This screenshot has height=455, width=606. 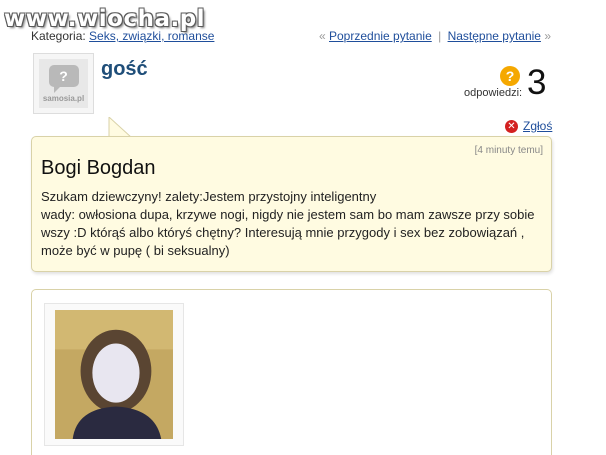 I want to click on avatar: ? samosia.pl, so click(x=63, y=83).